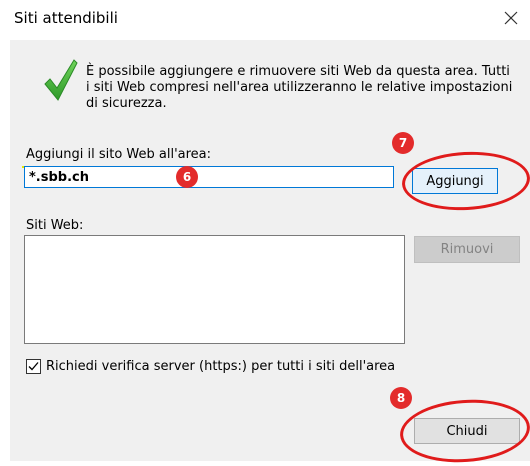  Describe the element at coordinates (119, 154) in the screenshot. I see `add-site-label: Aggiungi il sito Web all'area:` at that location.